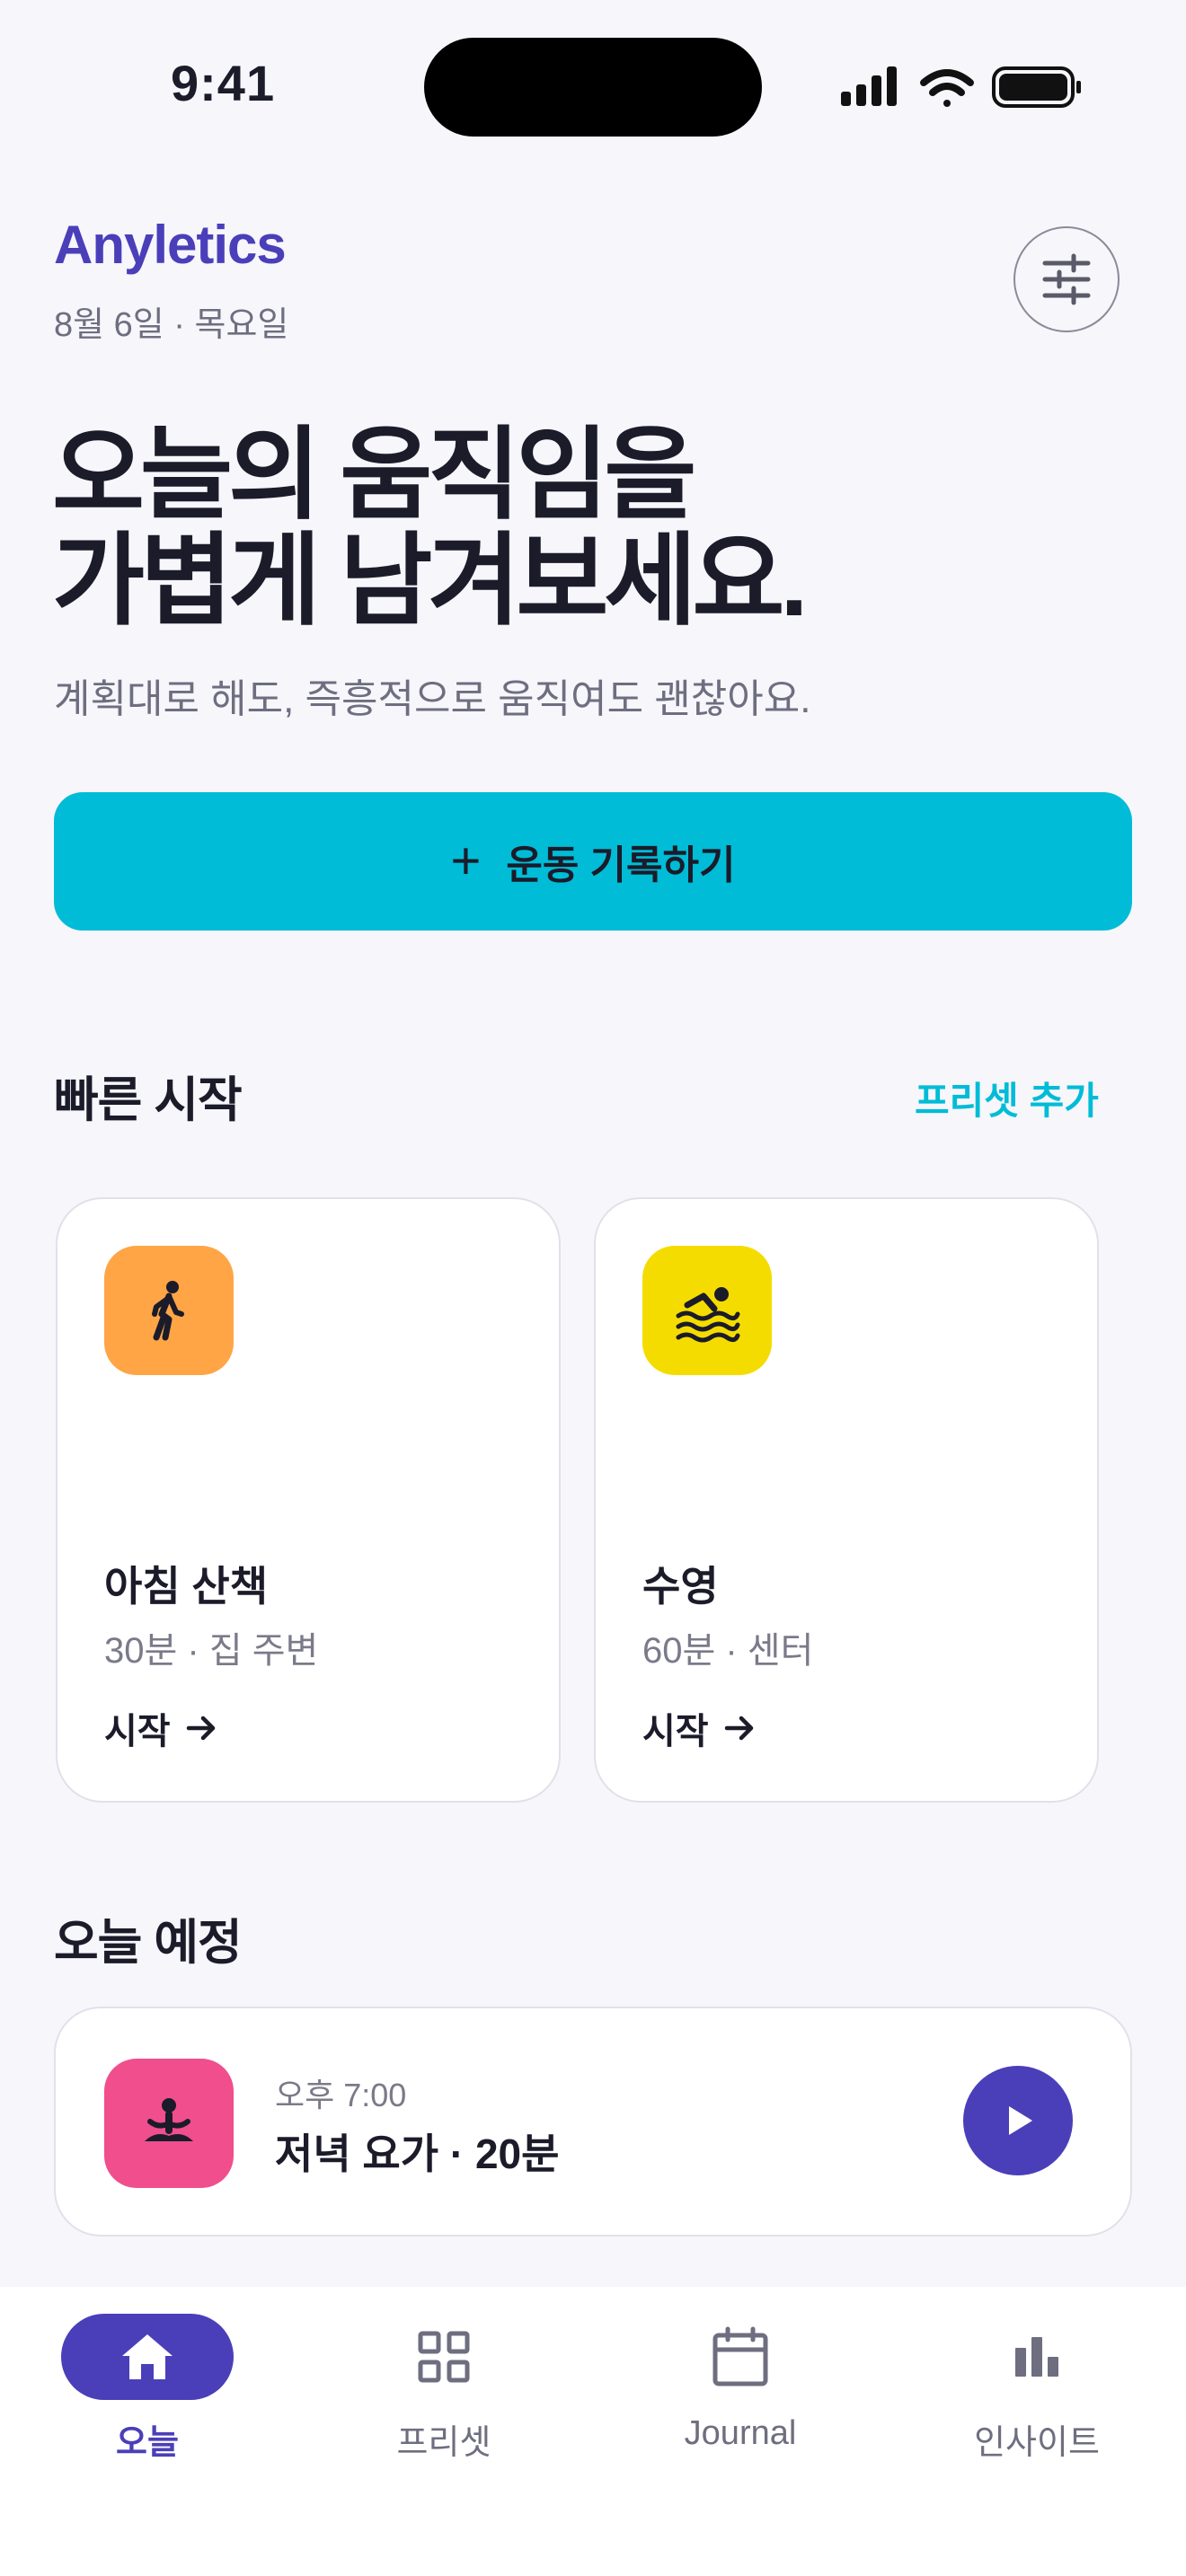 The height and width of the screenshot is (2576, 1186). What do you see at coordinates (341, 2095) in the screenshot?
I see `scheduled-time: 오후 7:00` at bounding box center [341, 2095].